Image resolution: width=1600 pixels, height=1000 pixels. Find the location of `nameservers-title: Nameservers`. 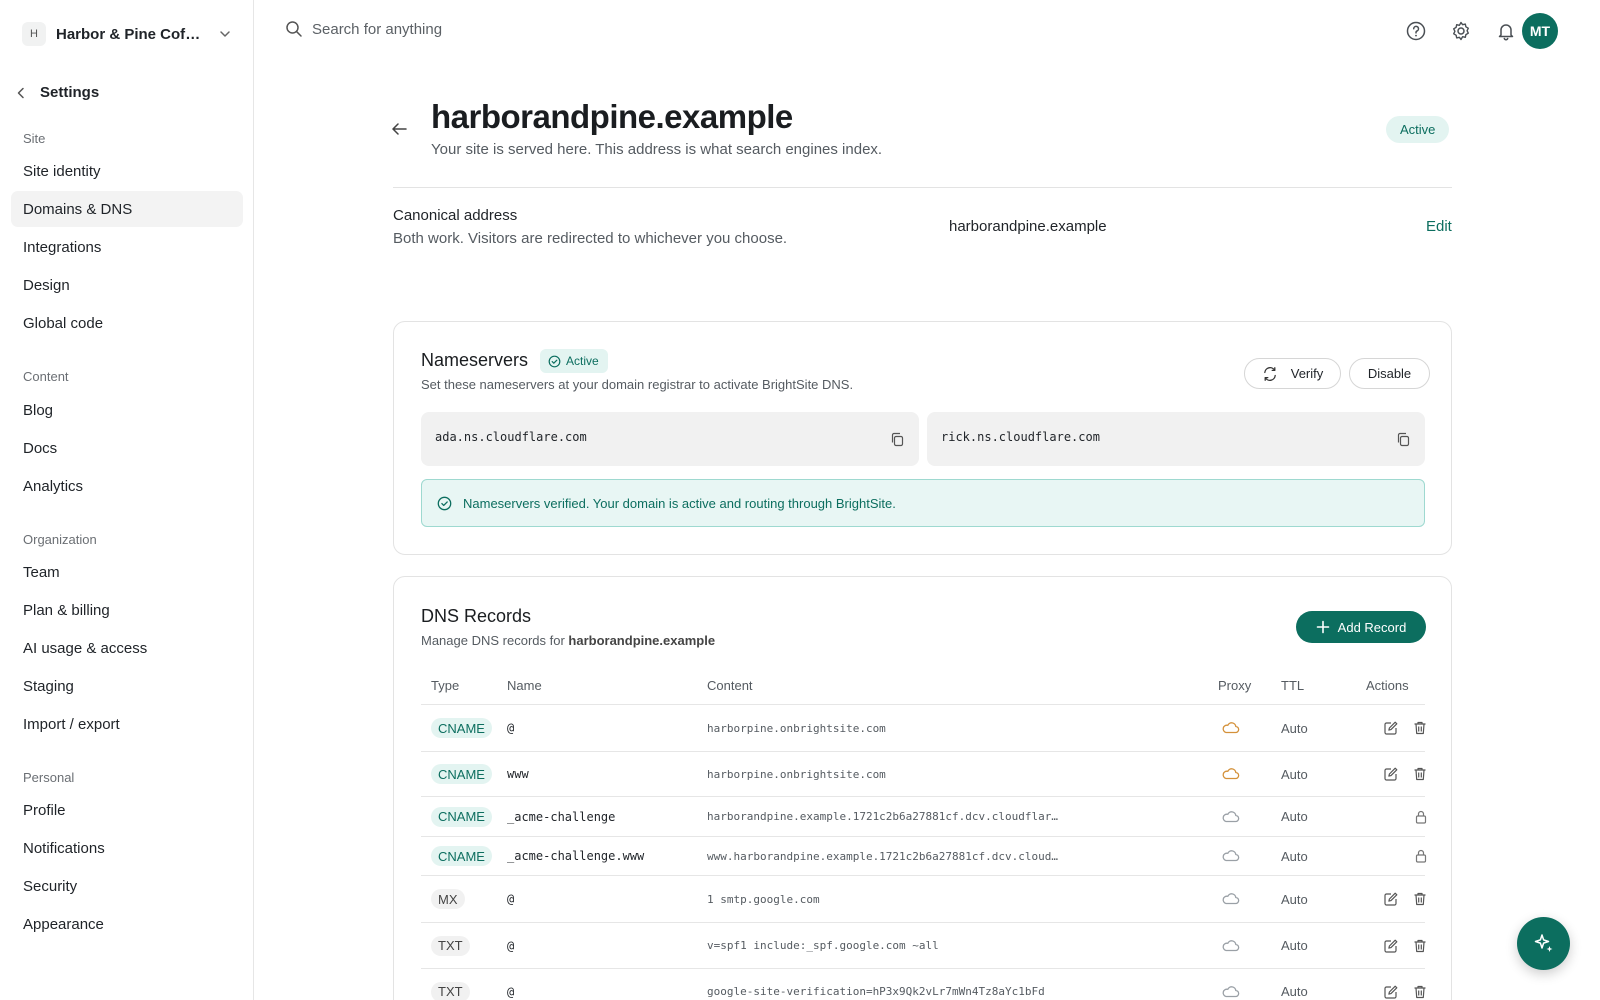

nameservers-title: Nameservers is located at coordinates (475, 360).